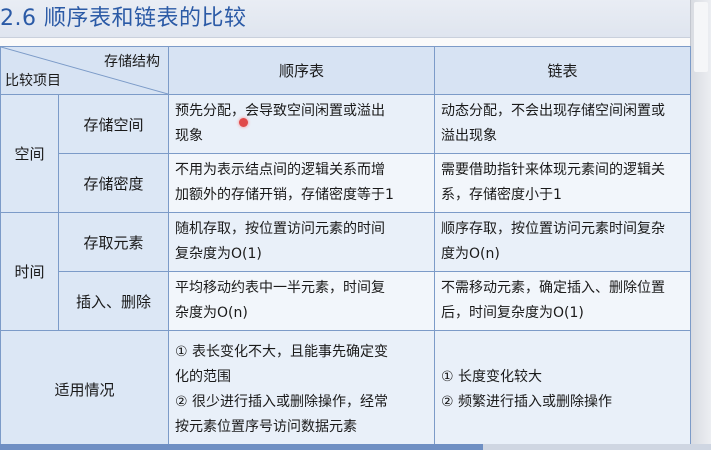 This screenshot has width=711, height=450. I want to click on item-access-element: 存取元素, so click(113, 242).